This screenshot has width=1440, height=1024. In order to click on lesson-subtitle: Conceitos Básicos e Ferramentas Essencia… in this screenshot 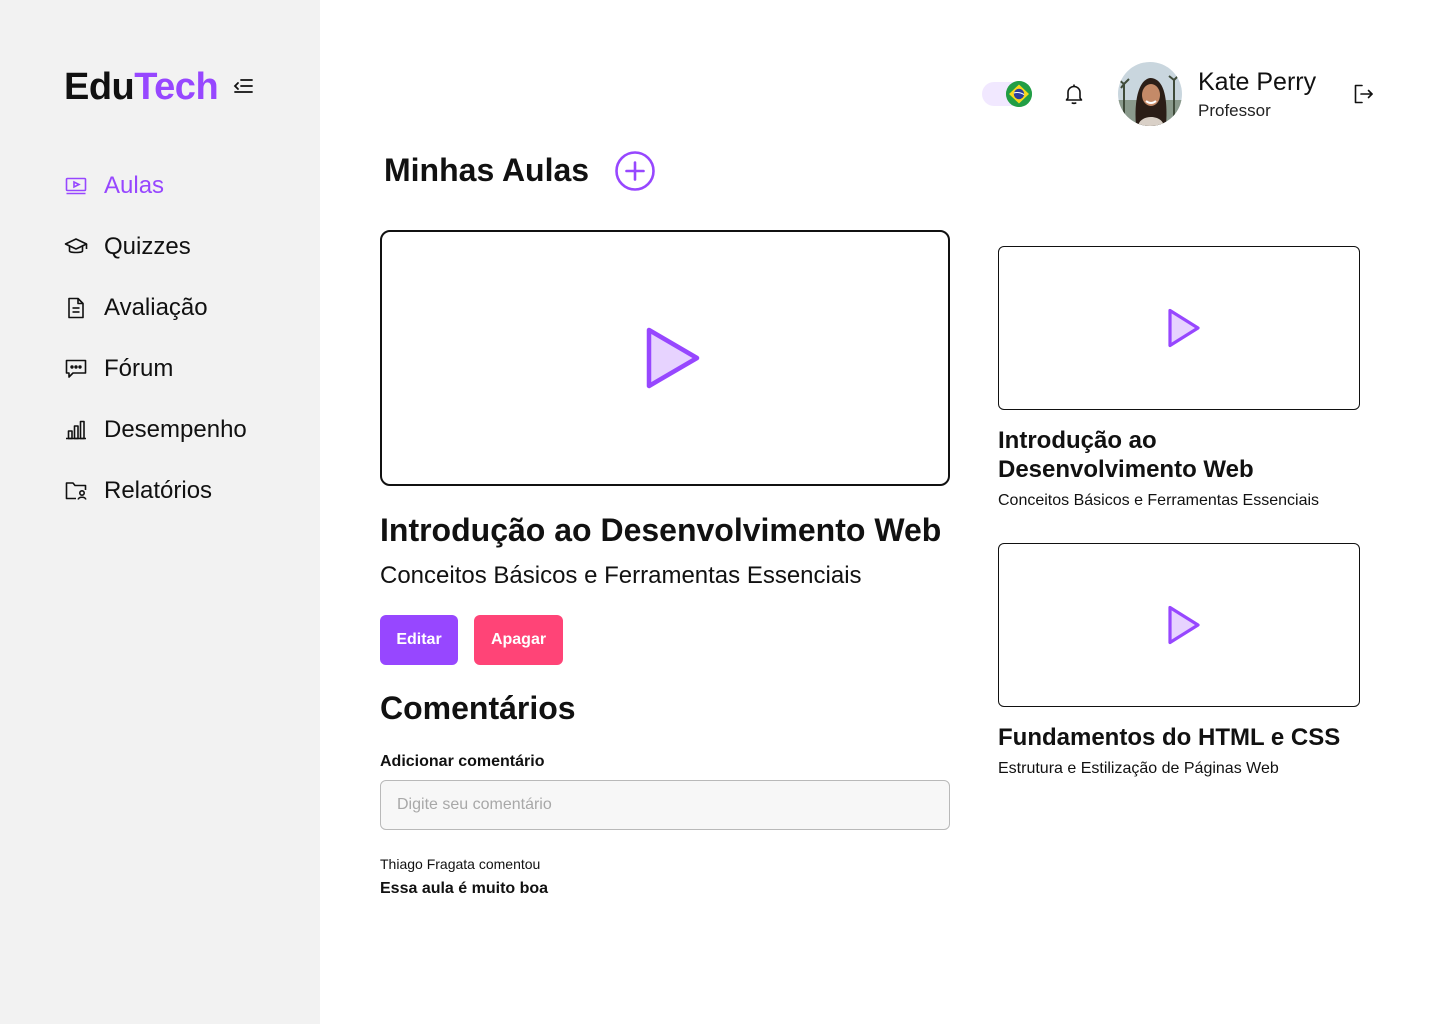, I will do `click(1159, 500)`.